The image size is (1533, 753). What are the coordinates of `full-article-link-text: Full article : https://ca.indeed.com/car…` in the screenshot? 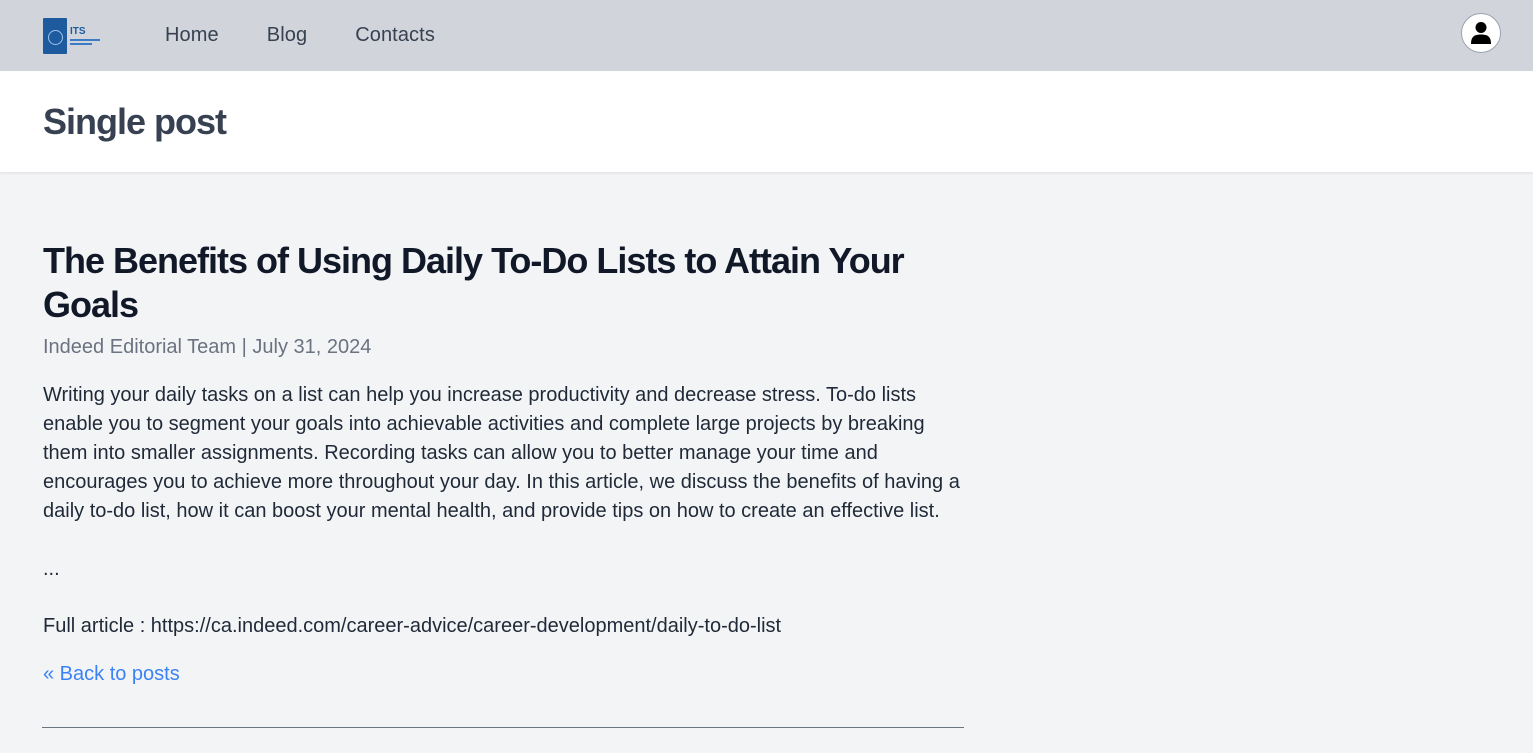 It's located at (412, 626).